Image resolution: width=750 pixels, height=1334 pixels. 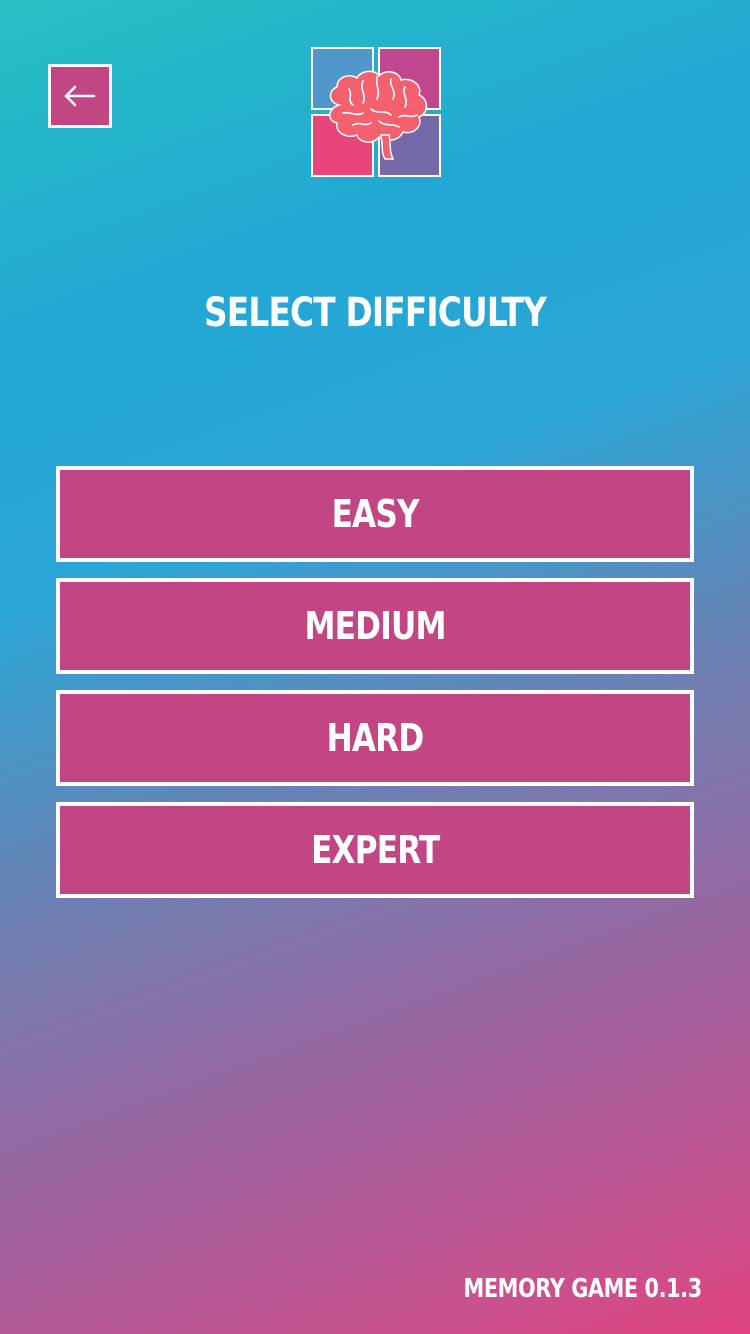 I want to click on medium-button: MEDIUM, so click(x=375, y=626).